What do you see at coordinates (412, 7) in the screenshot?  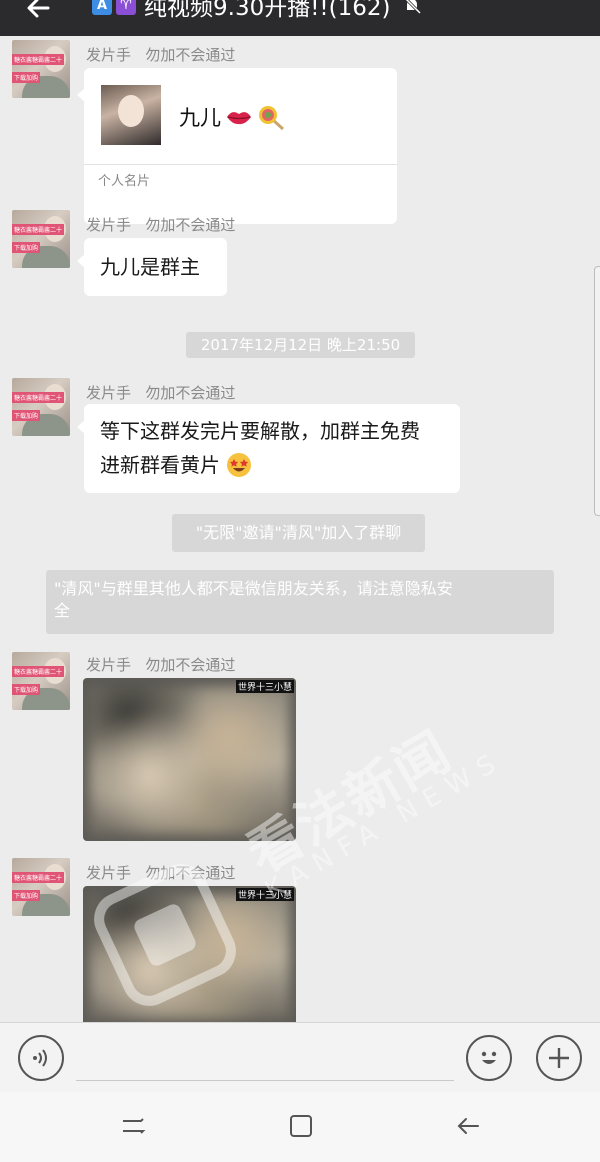 I see `mute-bell-icon` at bounding box center [412, 7].